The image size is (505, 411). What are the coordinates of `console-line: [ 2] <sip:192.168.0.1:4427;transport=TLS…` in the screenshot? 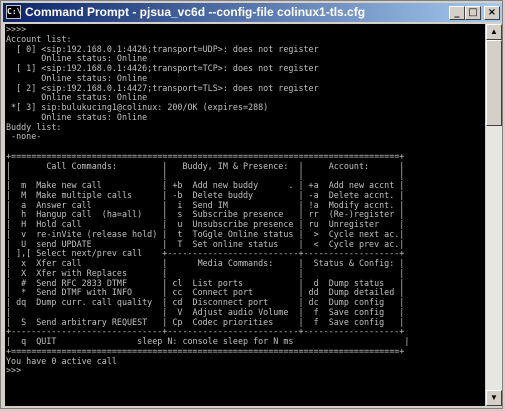 It's located at (162, 87).